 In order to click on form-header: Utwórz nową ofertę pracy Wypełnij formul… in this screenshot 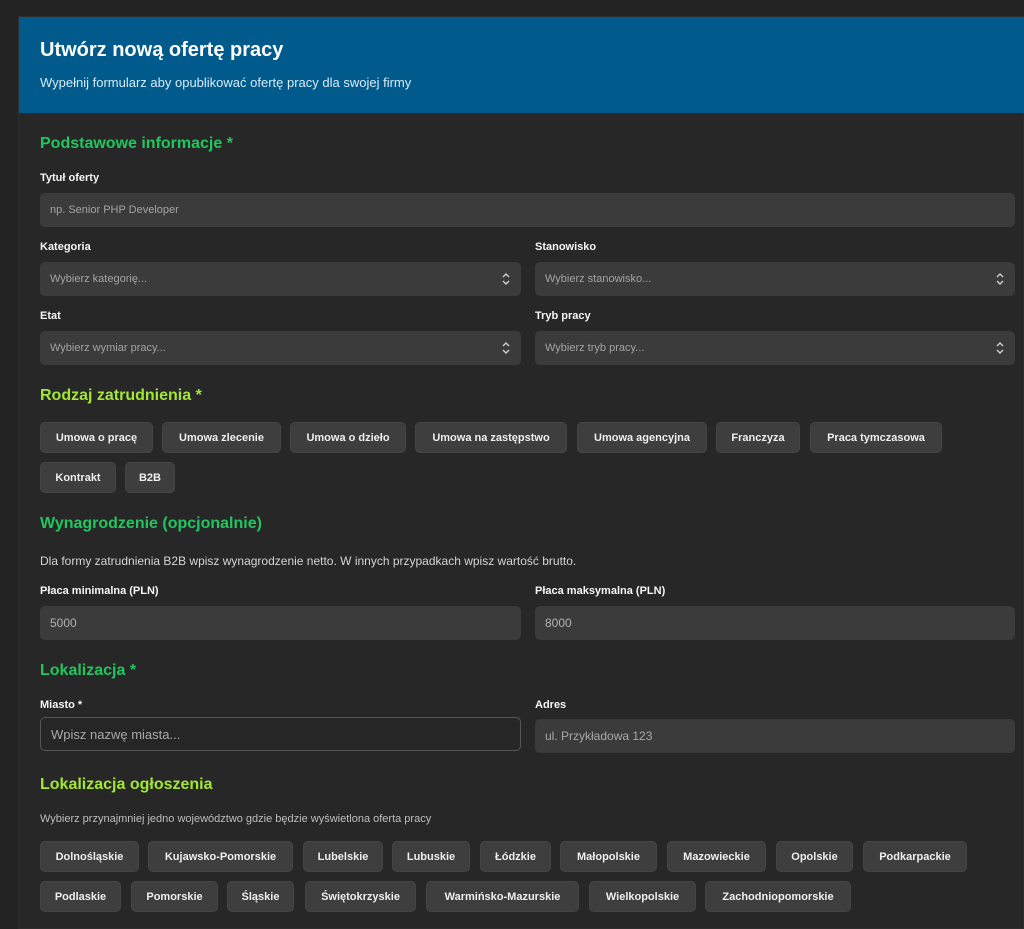, I will do `click(521, 65)`.